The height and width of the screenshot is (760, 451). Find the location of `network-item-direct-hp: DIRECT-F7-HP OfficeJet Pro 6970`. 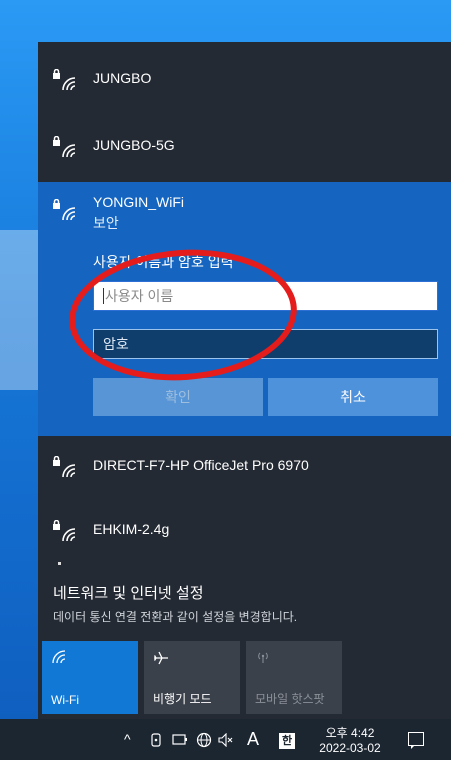

network-item-direct-hp: DIRECT-F7-HP OfficeJet Pro 6970 is located at coordinates (244, 465).